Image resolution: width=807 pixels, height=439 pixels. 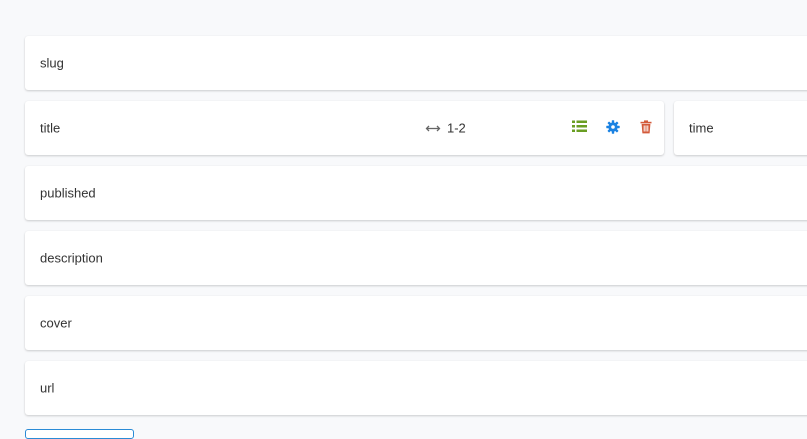 I want to click on field-label-cover: cover, so click(x=56, y=323).